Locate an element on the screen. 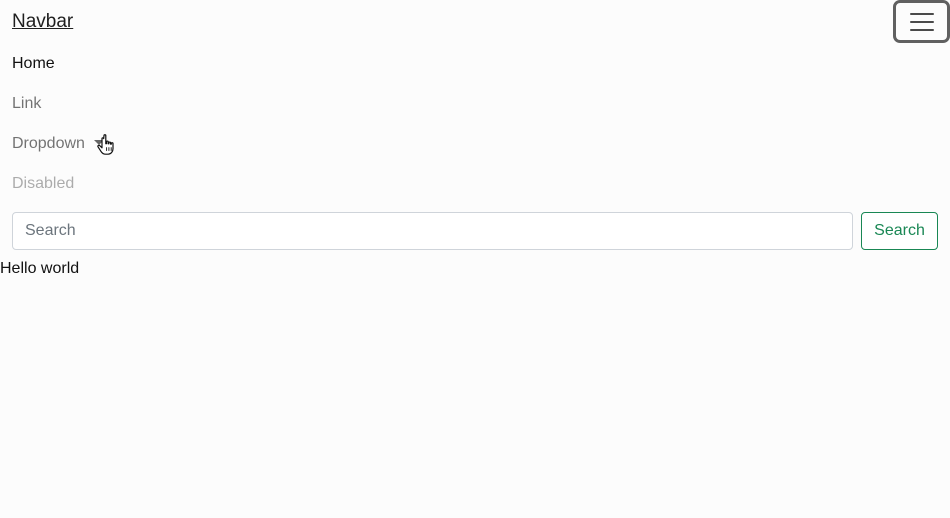 The height and width of the screenshot is (518, 950). nav-link-dropdown-label: Dropdown is located at coordinates (48, 143).